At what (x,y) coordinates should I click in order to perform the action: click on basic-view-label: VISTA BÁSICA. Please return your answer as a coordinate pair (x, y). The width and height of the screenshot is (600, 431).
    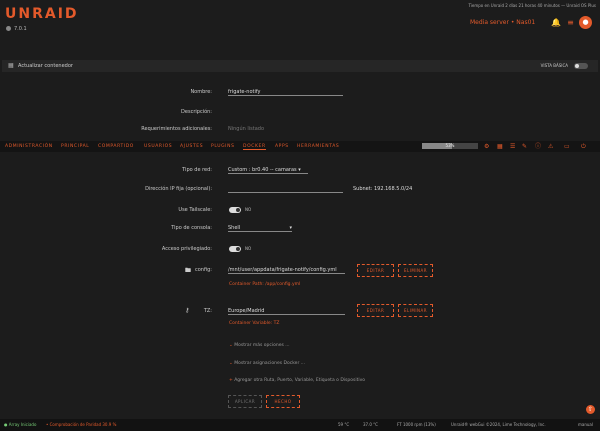
    Looking at the image, I should click on (554, 65).